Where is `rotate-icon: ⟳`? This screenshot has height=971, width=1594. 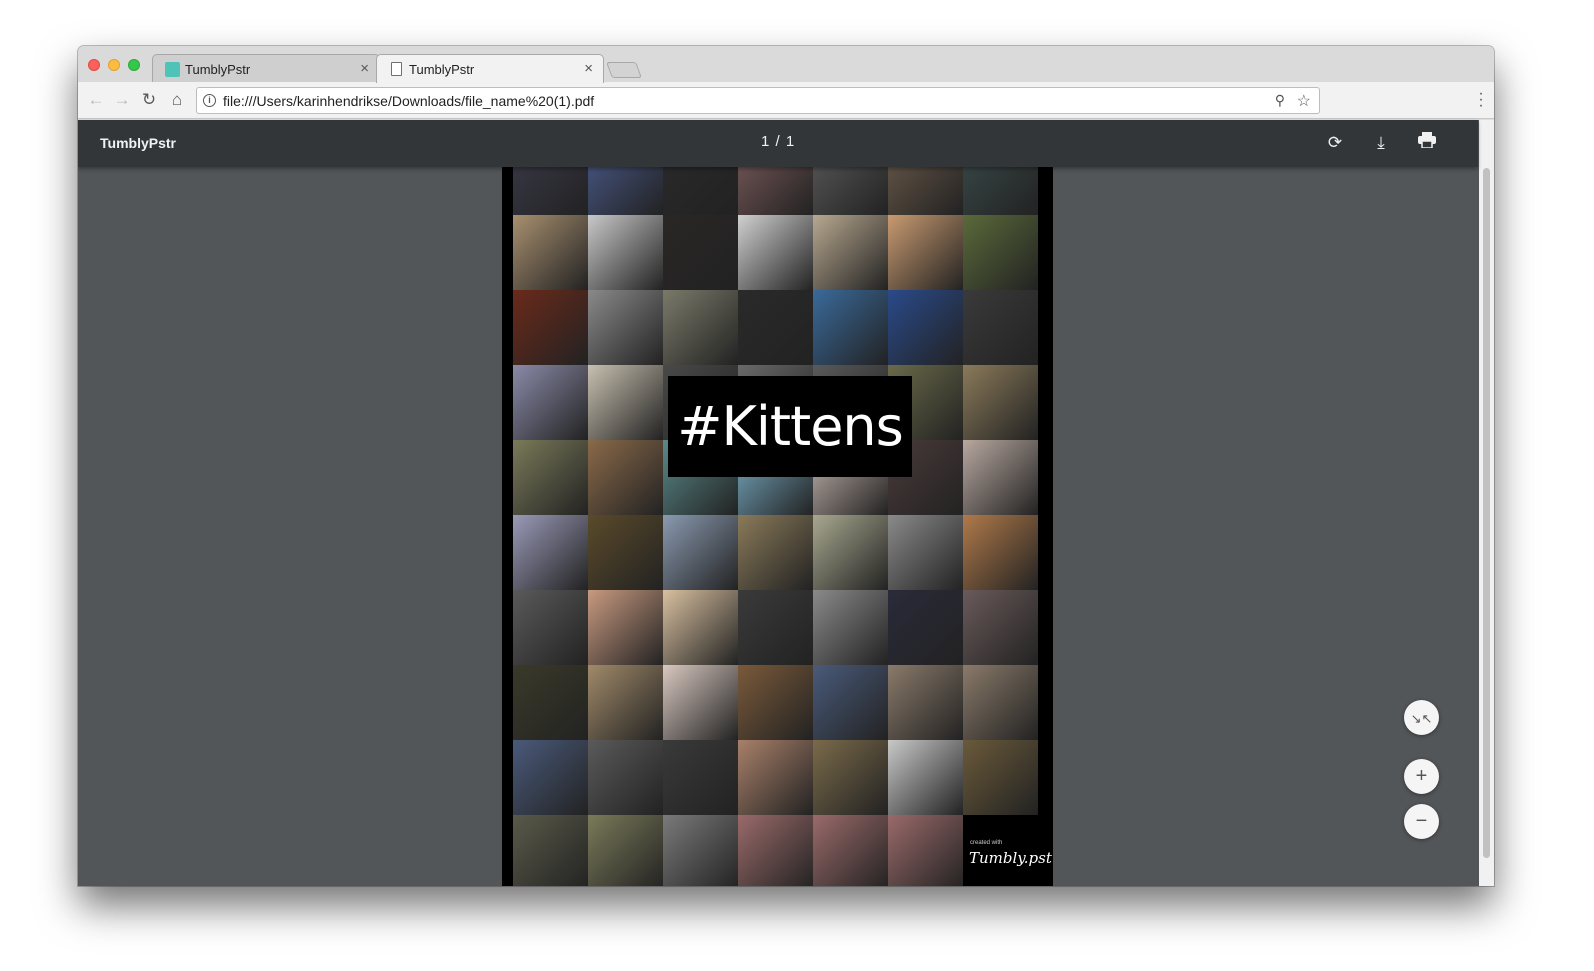 rotate-icon: ⟳ is located at coordinates (1335, 143).